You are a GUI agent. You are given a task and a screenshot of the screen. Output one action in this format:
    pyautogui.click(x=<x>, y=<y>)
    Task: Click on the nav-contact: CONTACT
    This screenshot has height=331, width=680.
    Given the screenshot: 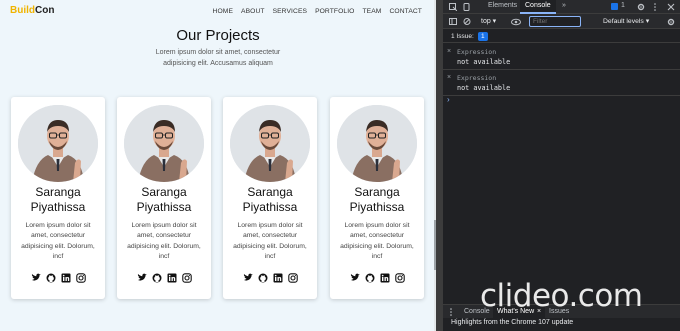 What is the action you would take?
    pyautogui.click(x=405, y=11)
    